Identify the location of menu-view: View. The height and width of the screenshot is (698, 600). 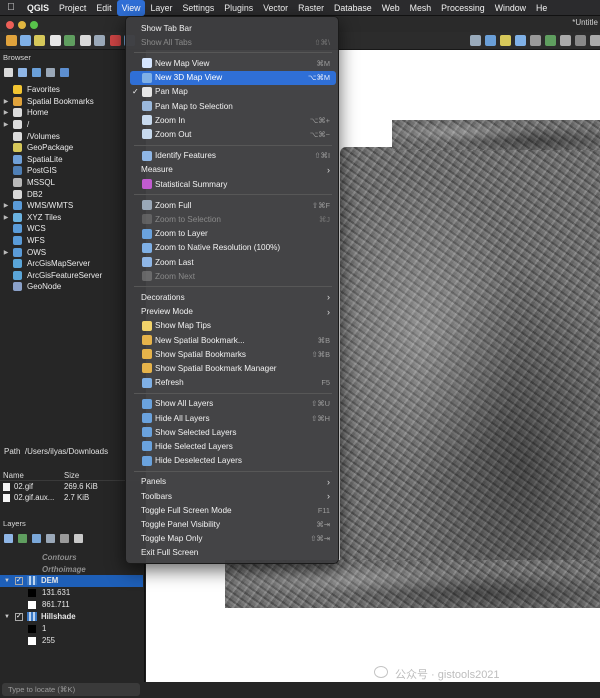
(131, 8).